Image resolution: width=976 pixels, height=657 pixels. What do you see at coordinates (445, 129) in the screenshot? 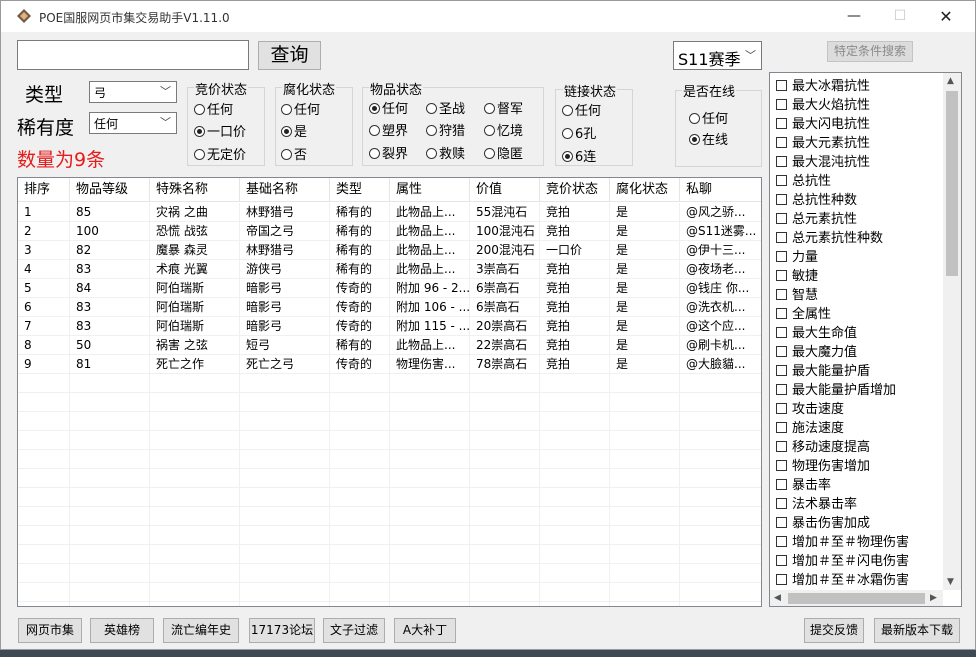
I see `radio-item-hunter: 狩猎` at bounding box center [445, 129].